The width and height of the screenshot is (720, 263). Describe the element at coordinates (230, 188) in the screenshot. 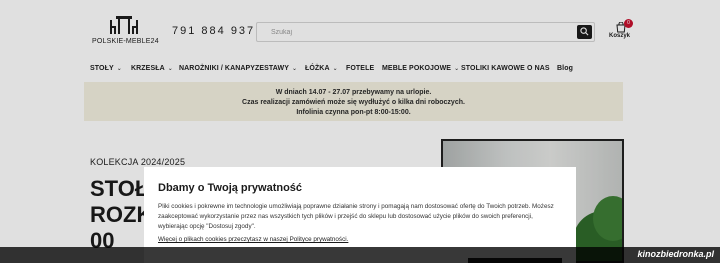

I see `cookie-modal-title: Dbamy o Twoją prywatność` at that location.